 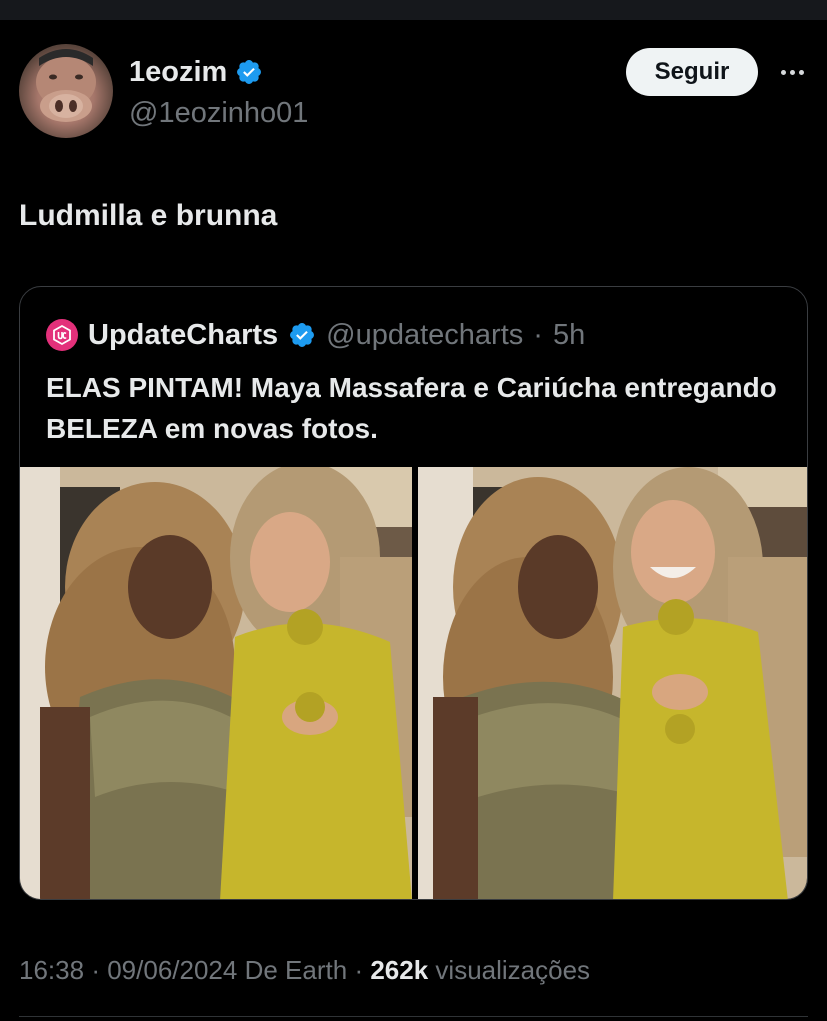 I want to click on updatecharts-logo-icon, so click(x=62, y=335).